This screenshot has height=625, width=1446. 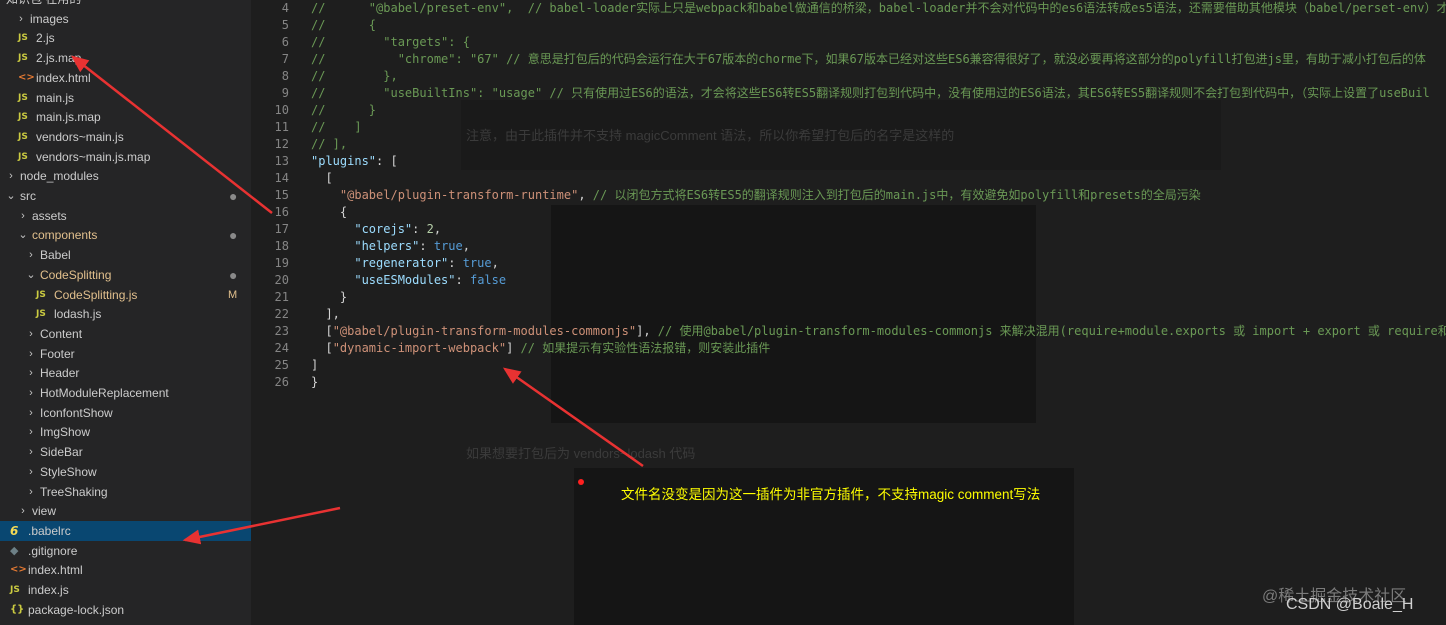 I want to click on annotation-dot, so click(x=581, y=482).